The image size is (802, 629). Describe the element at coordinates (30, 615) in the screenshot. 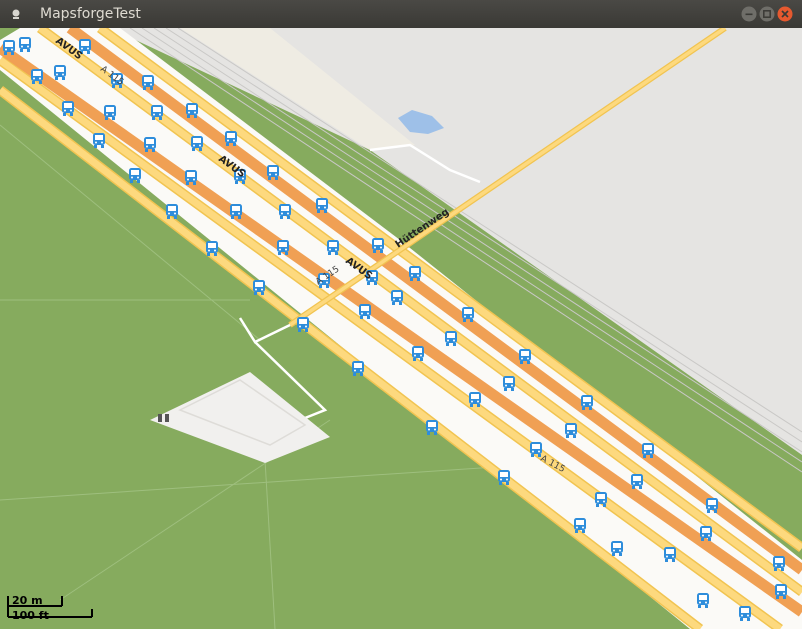

I see `scale-label-imperial: 100 ft` at that location.